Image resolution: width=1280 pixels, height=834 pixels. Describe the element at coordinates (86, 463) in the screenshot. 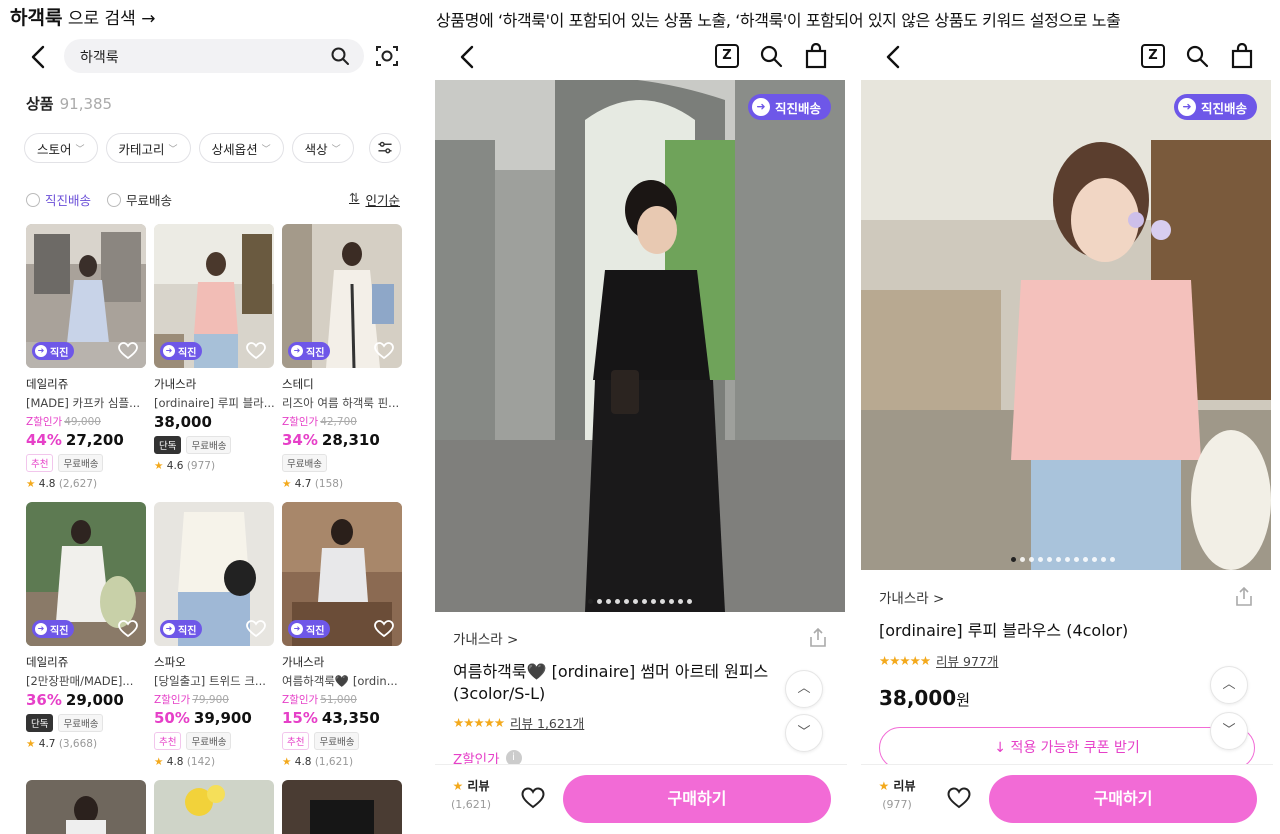

I see `tags: 추천 무료배송` at that location.